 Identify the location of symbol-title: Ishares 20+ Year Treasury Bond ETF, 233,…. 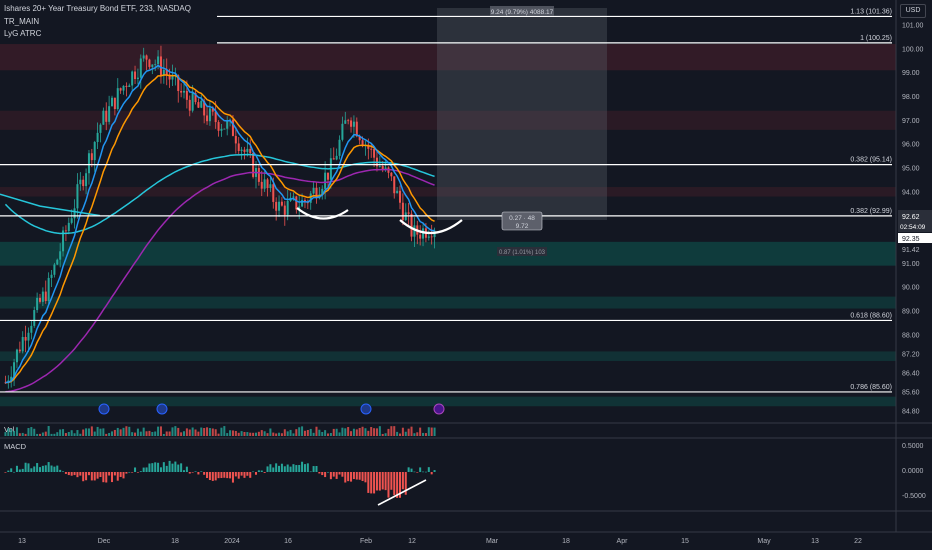
(97, 8).